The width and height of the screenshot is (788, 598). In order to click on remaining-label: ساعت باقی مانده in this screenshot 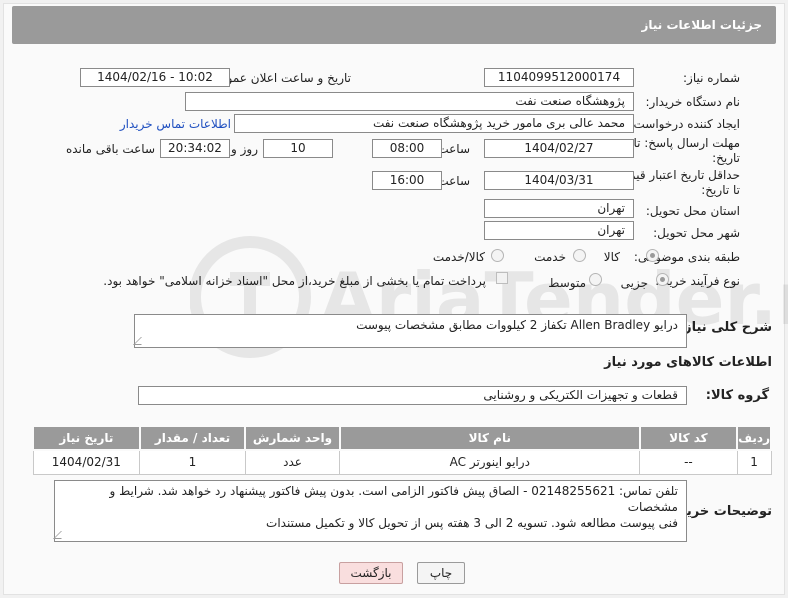, I will do `click(110, 149)`.